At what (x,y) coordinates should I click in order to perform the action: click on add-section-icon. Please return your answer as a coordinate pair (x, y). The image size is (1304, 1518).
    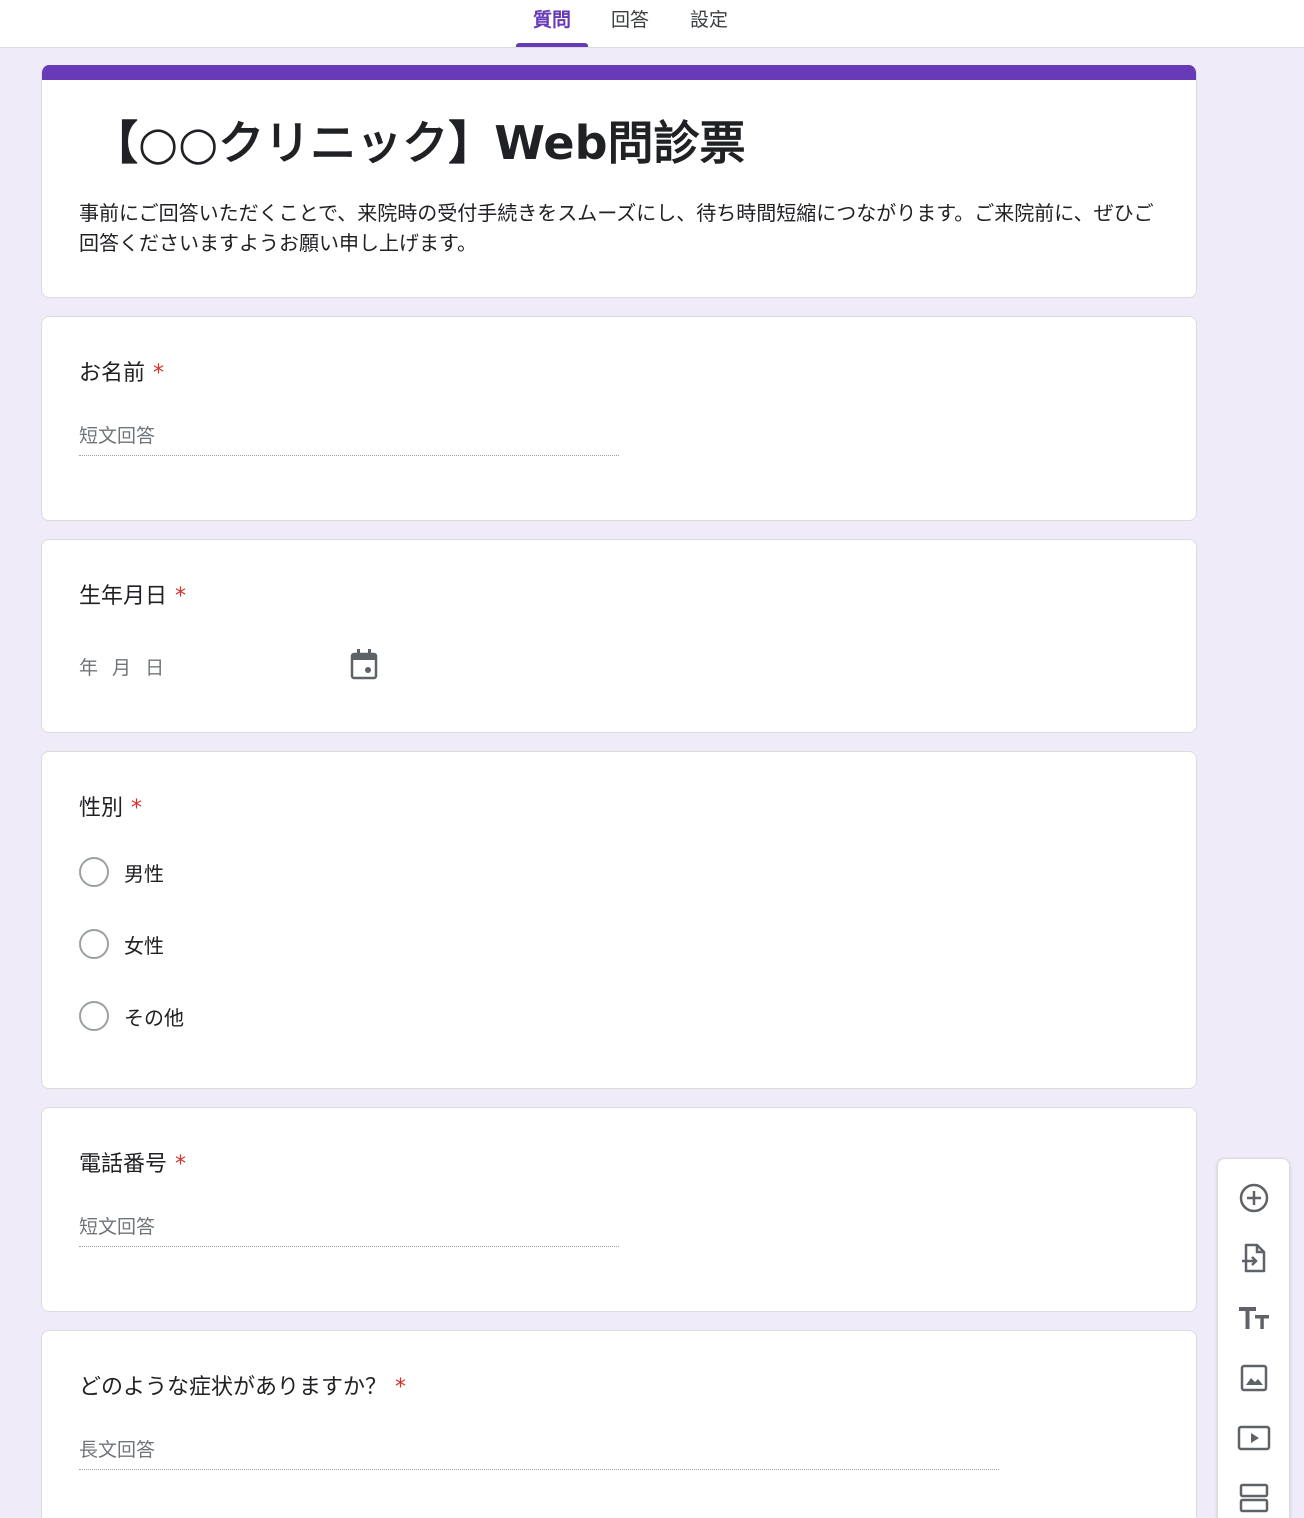
    Looking at the image, I should click on (1254, 1498).